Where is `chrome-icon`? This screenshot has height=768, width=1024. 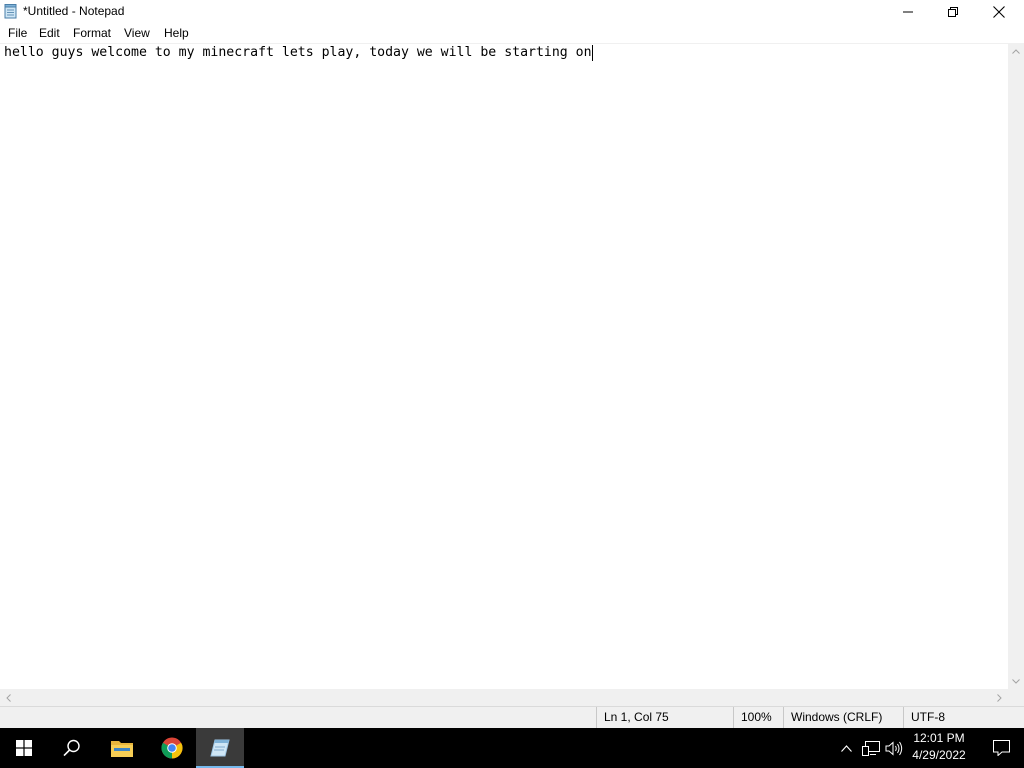 chrome-icon is located at coordinates (172, 748).